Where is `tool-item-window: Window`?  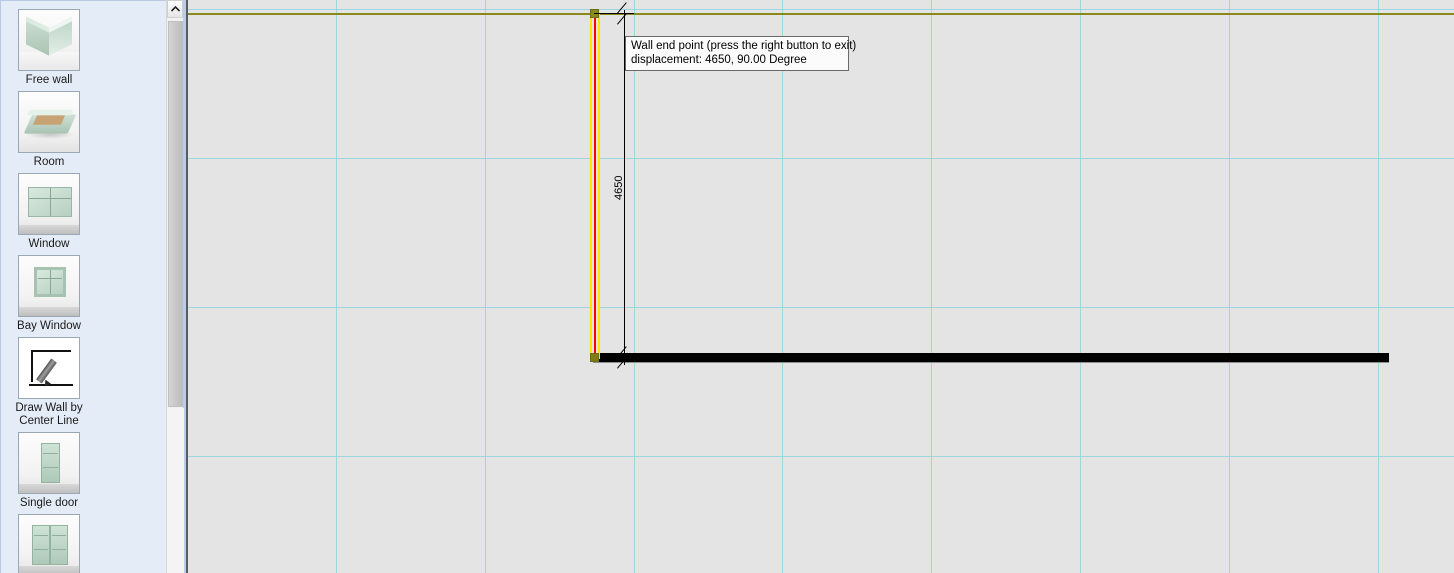
tool-item-window: Window is located at coordinates (49, 212).